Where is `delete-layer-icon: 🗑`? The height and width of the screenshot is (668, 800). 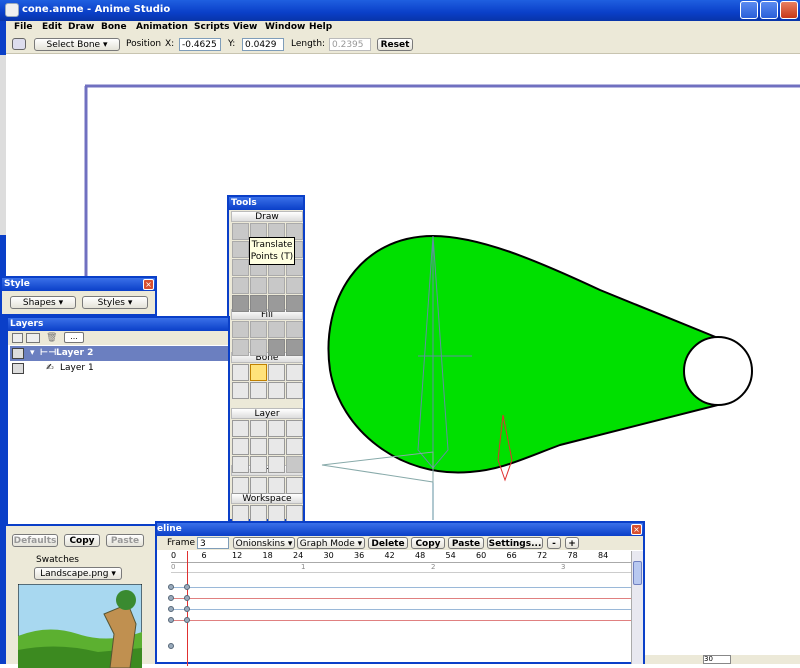 delete-layer-icon: 🗑 is located at coordinates (51, 338).